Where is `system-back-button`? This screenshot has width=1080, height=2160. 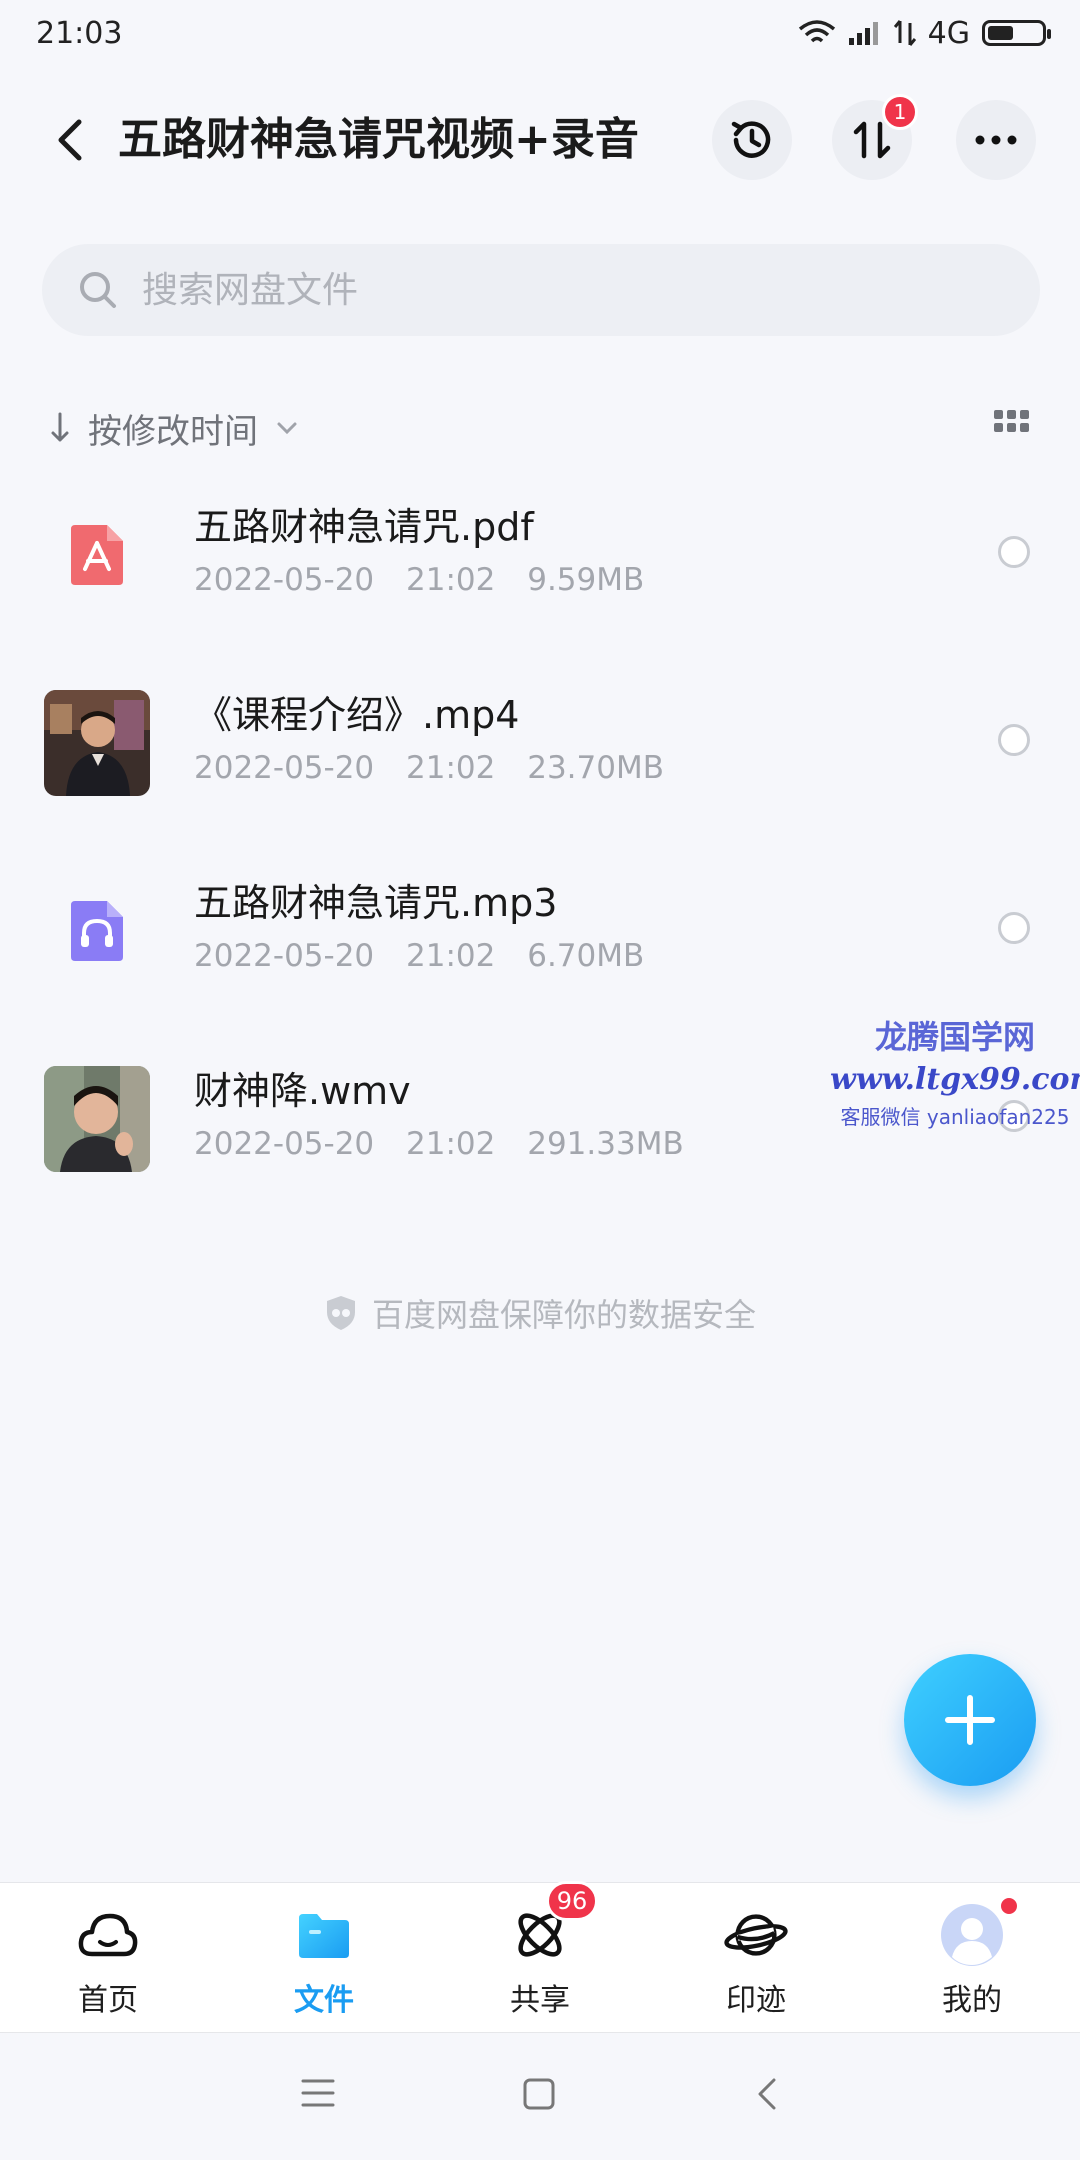 system-back-button is located at coordinates (767, 2096).